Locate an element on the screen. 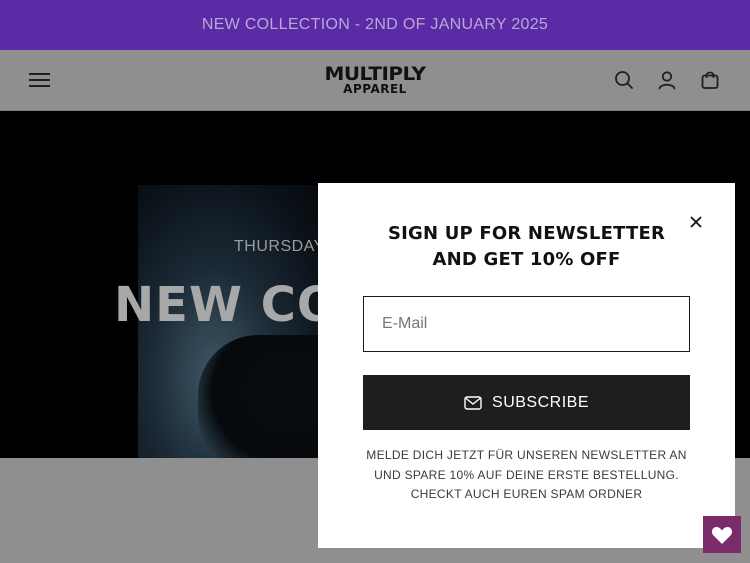 This screenshot has width=750, height=563. logo-wordmark: MULTIPLY is located at coordinates (375, 74).